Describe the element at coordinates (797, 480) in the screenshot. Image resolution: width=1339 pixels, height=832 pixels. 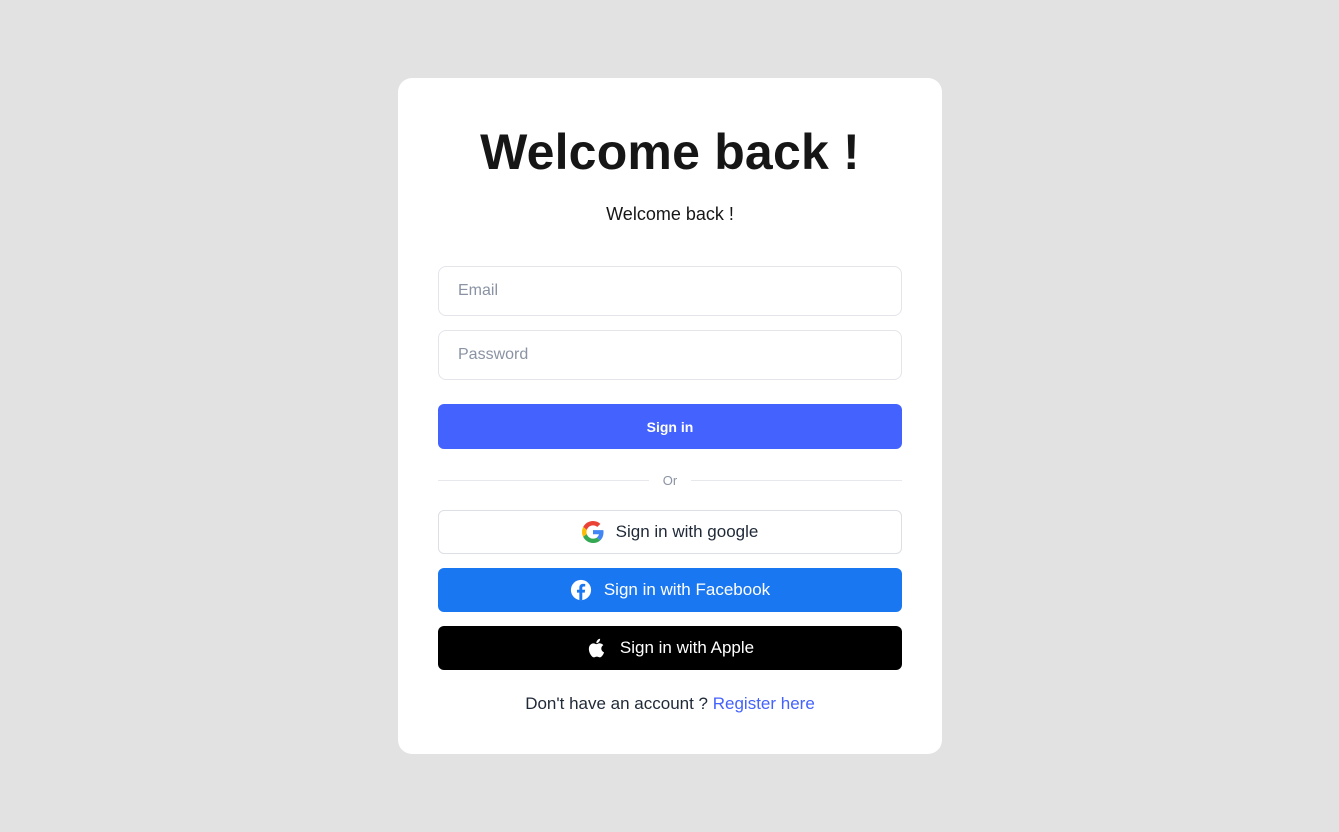
I see `divider-line-right` at that location.